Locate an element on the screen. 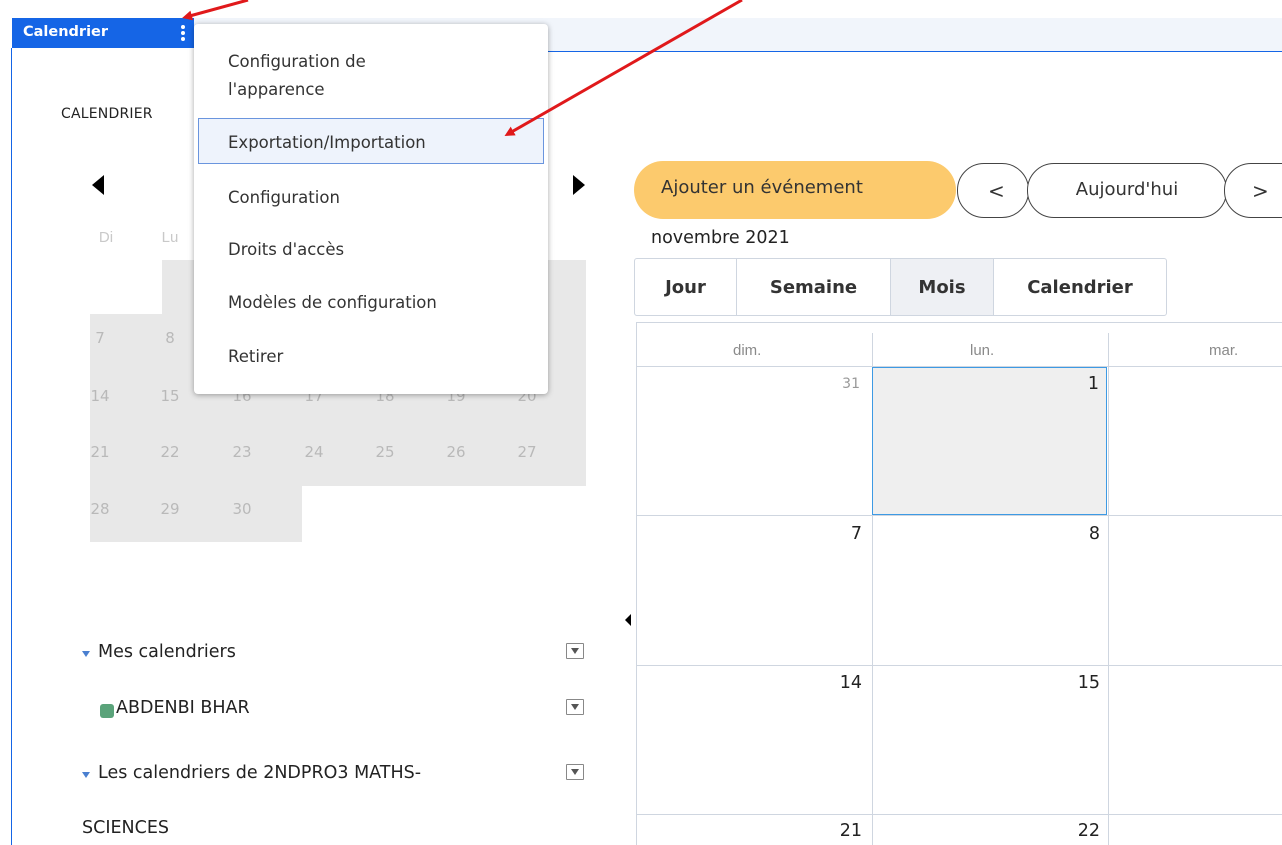 This screenshot has height=845, width=1282. day-number: 21 is located at coordinates (847, 831).